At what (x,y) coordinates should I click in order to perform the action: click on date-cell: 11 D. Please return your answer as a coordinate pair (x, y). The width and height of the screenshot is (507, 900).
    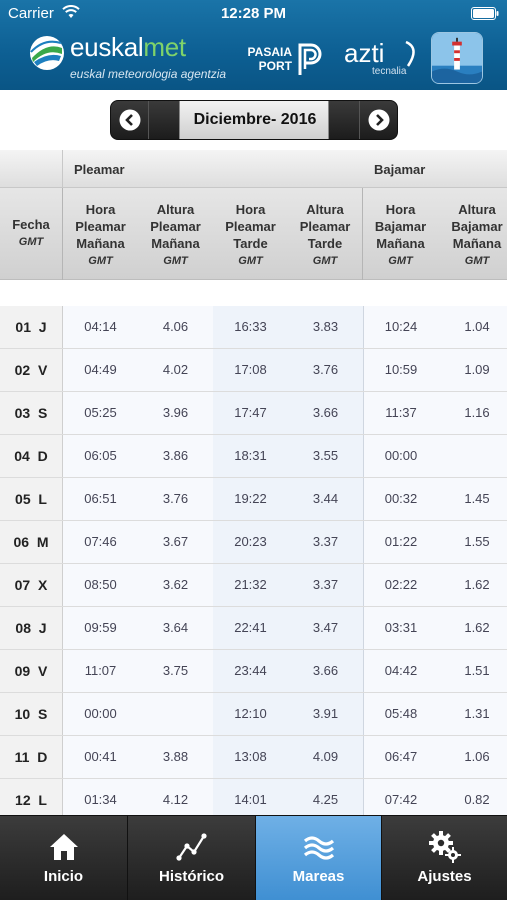
    Looking at the image, I should click on (31, 757).